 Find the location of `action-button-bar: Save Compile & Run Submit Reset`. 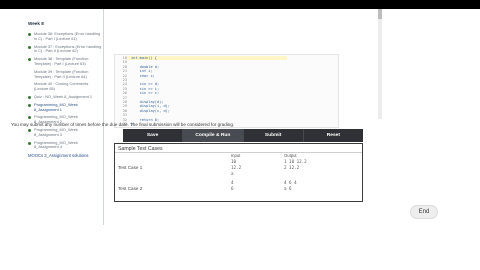

action-button-bar: Save Compile & Run Submit Reset is located at coordinates (243, 135).